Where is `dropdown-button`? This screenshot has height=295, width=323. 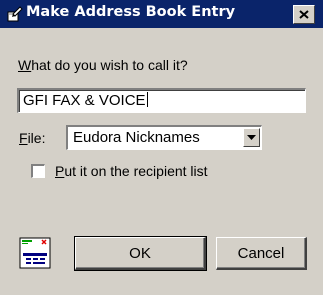
dropdown-button is located at coordinates (251, 137).